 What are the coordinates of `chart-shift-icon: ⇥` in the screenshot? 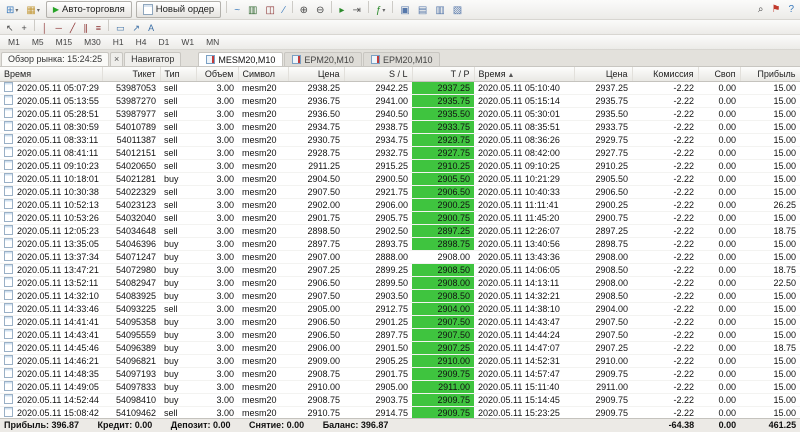 It's located at (356, 10).